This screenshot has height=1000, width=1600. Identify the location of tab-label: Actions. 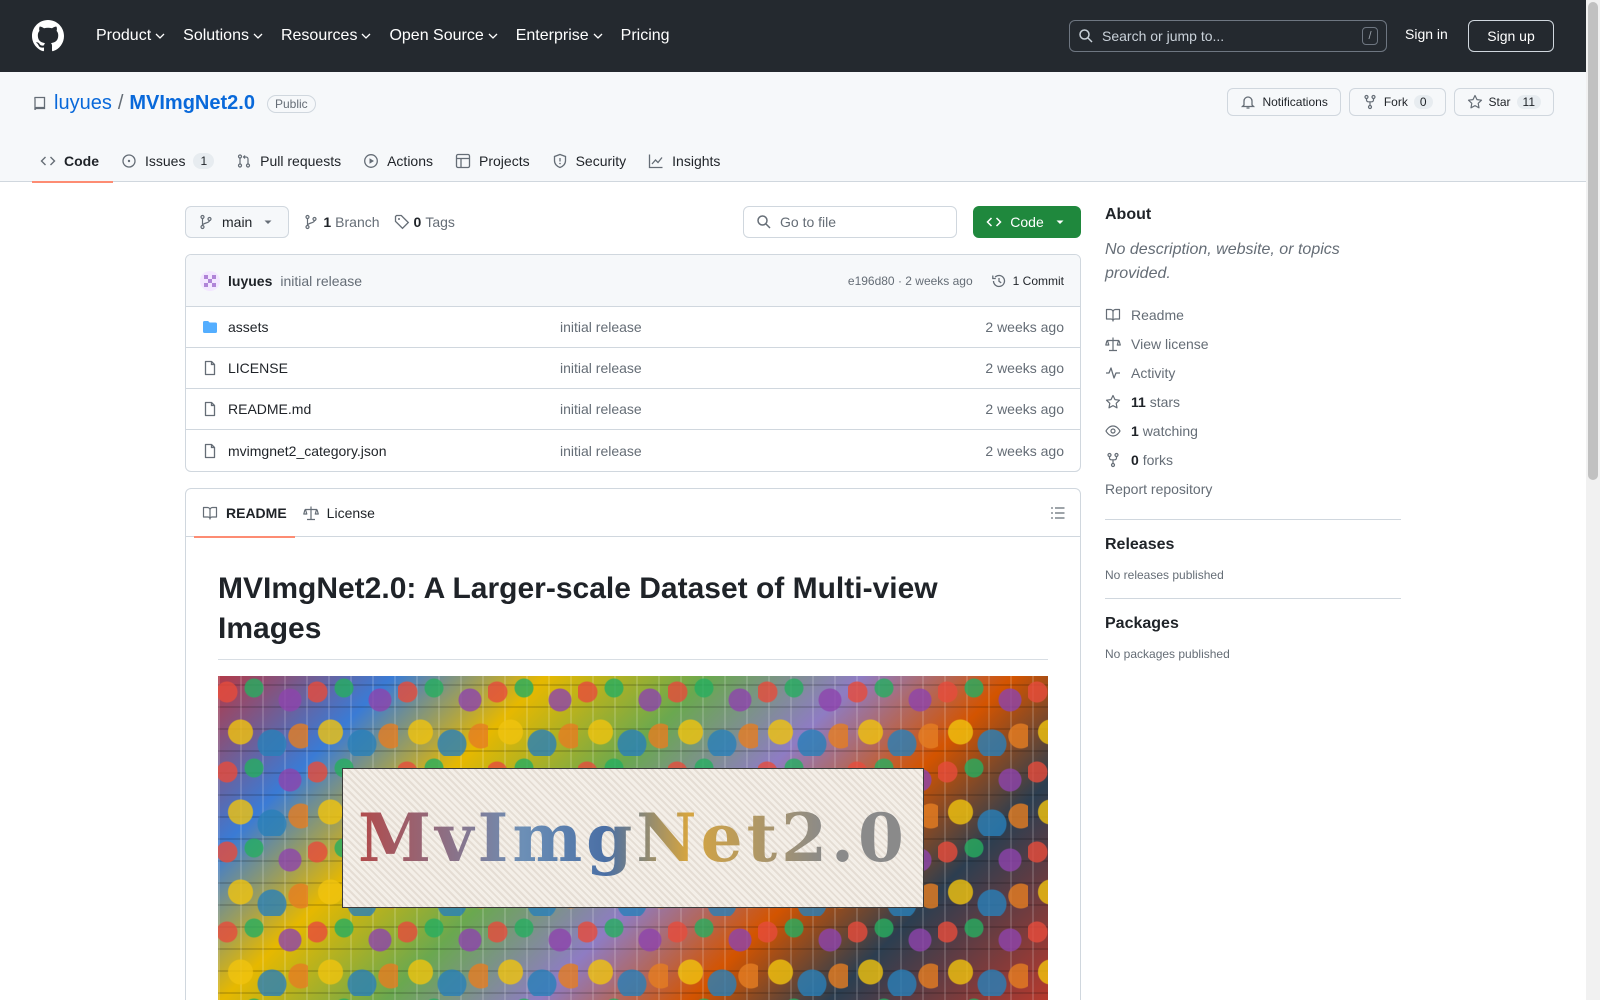
(410, 161).